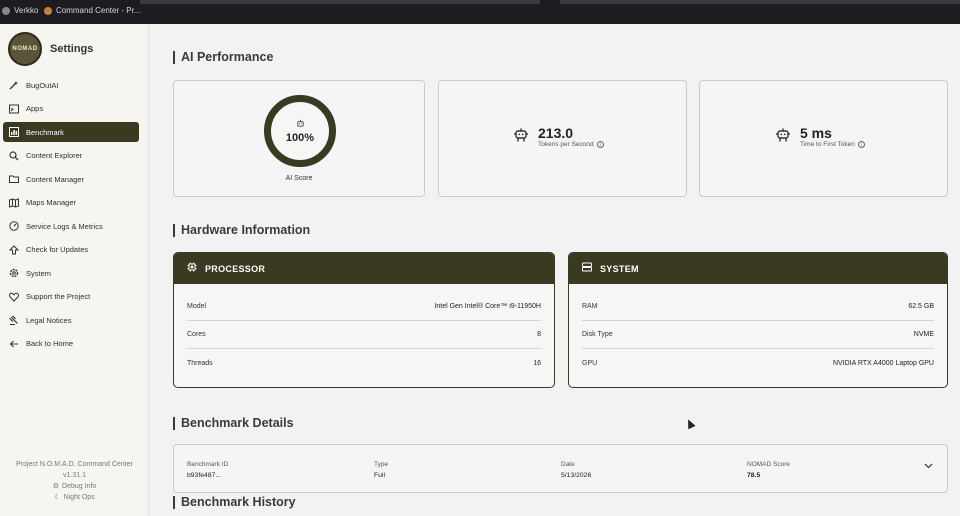 Image resolution: width=960 pixels, height=516 pixels. What do you see at coordinates (54, 155) in the screenshot?
I see `sidebar-item-label: Content Explorer` at bounding box center [54, 155].